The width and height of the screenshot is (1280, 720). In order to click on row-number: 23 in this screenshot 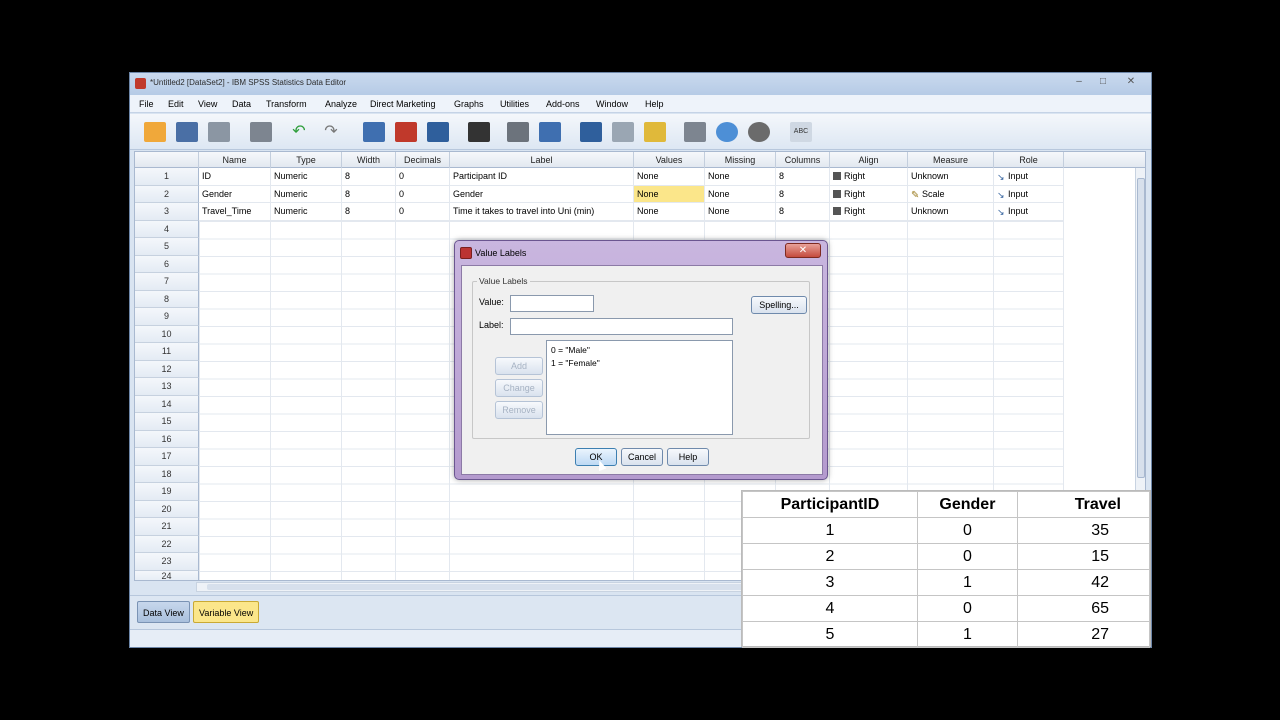, I will do `click(167, 562)`.